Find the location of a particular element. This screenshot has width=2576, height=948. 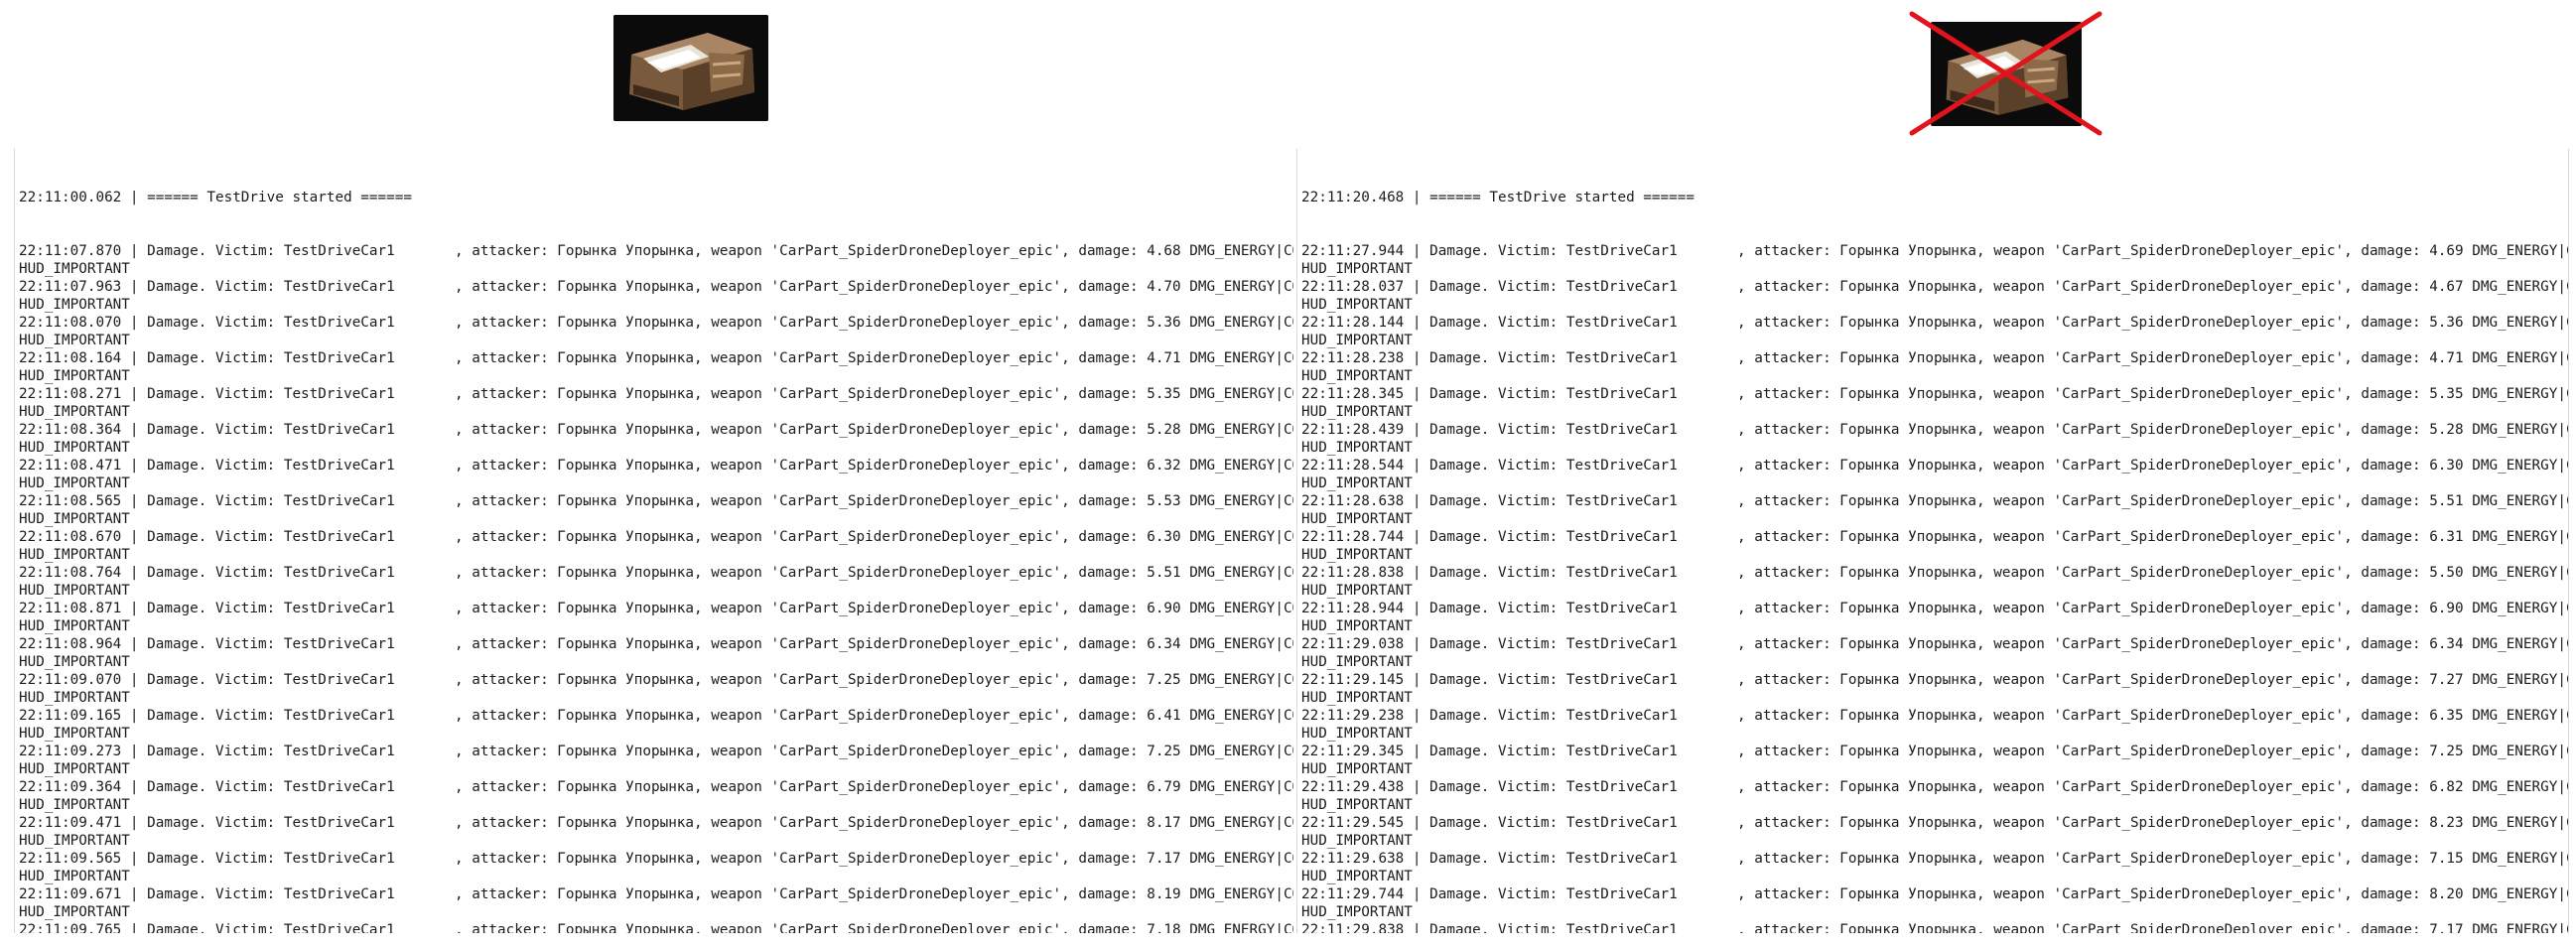

log-time: 22:11:28.638 is located at coordinates (1353, 501).